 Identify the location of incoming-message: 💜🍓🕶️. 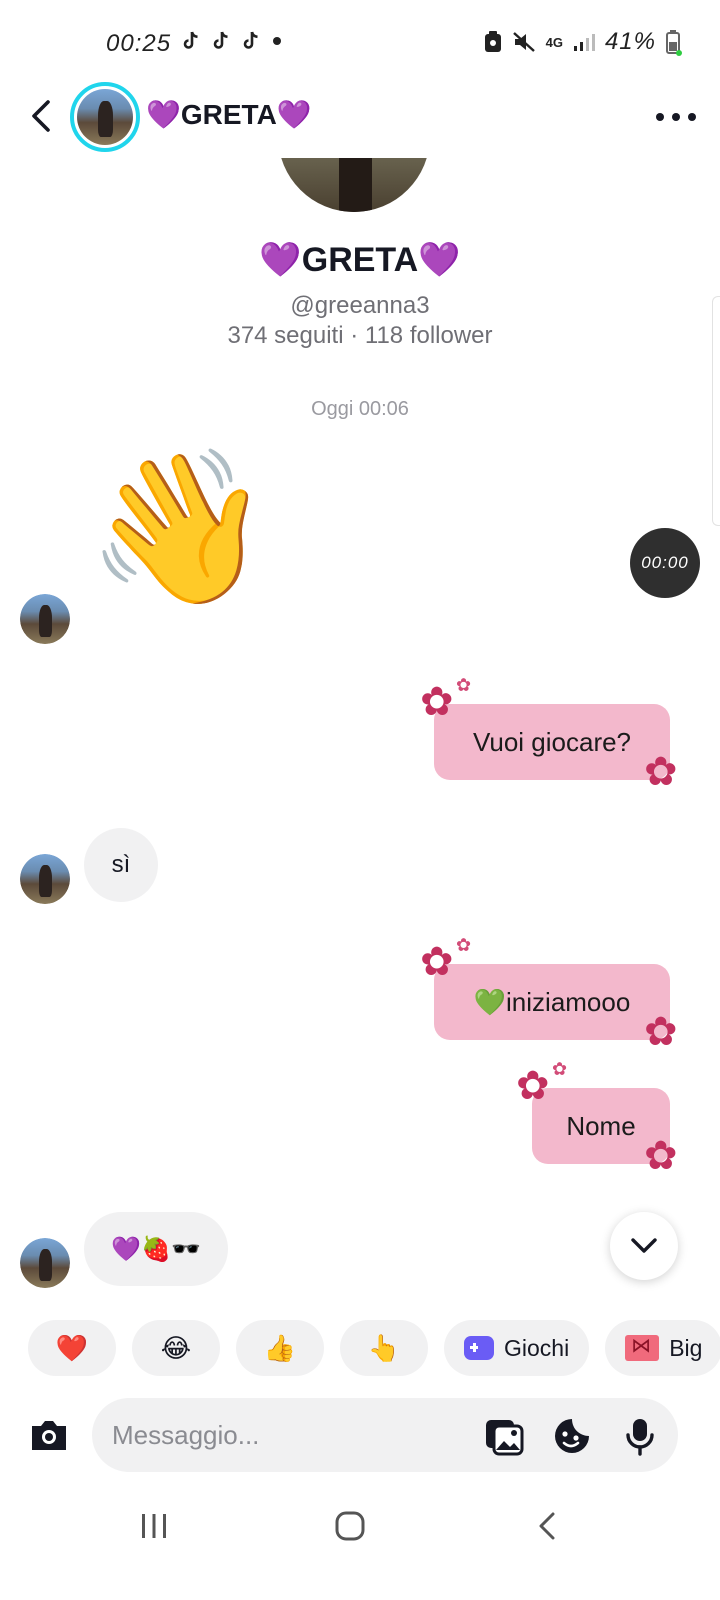
(156, 1249).